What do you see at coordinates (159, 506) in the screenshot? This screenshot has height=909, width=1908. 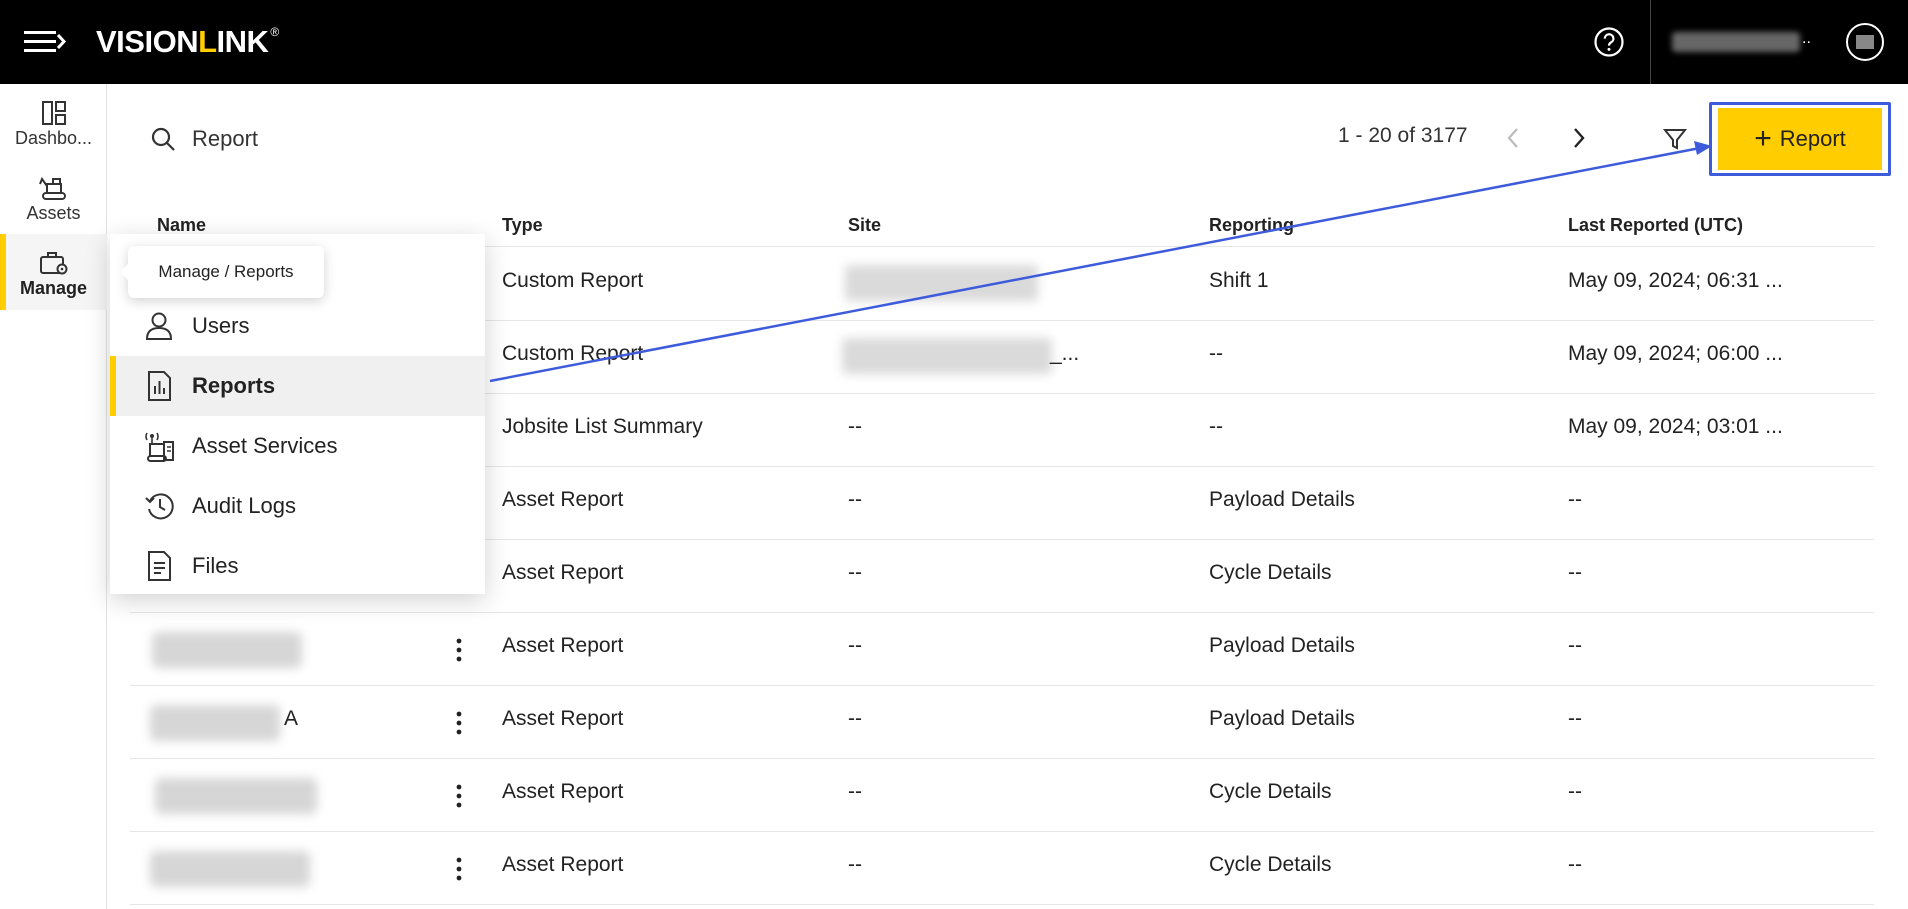 I see `history-icon` at bounding box center [159, 506].